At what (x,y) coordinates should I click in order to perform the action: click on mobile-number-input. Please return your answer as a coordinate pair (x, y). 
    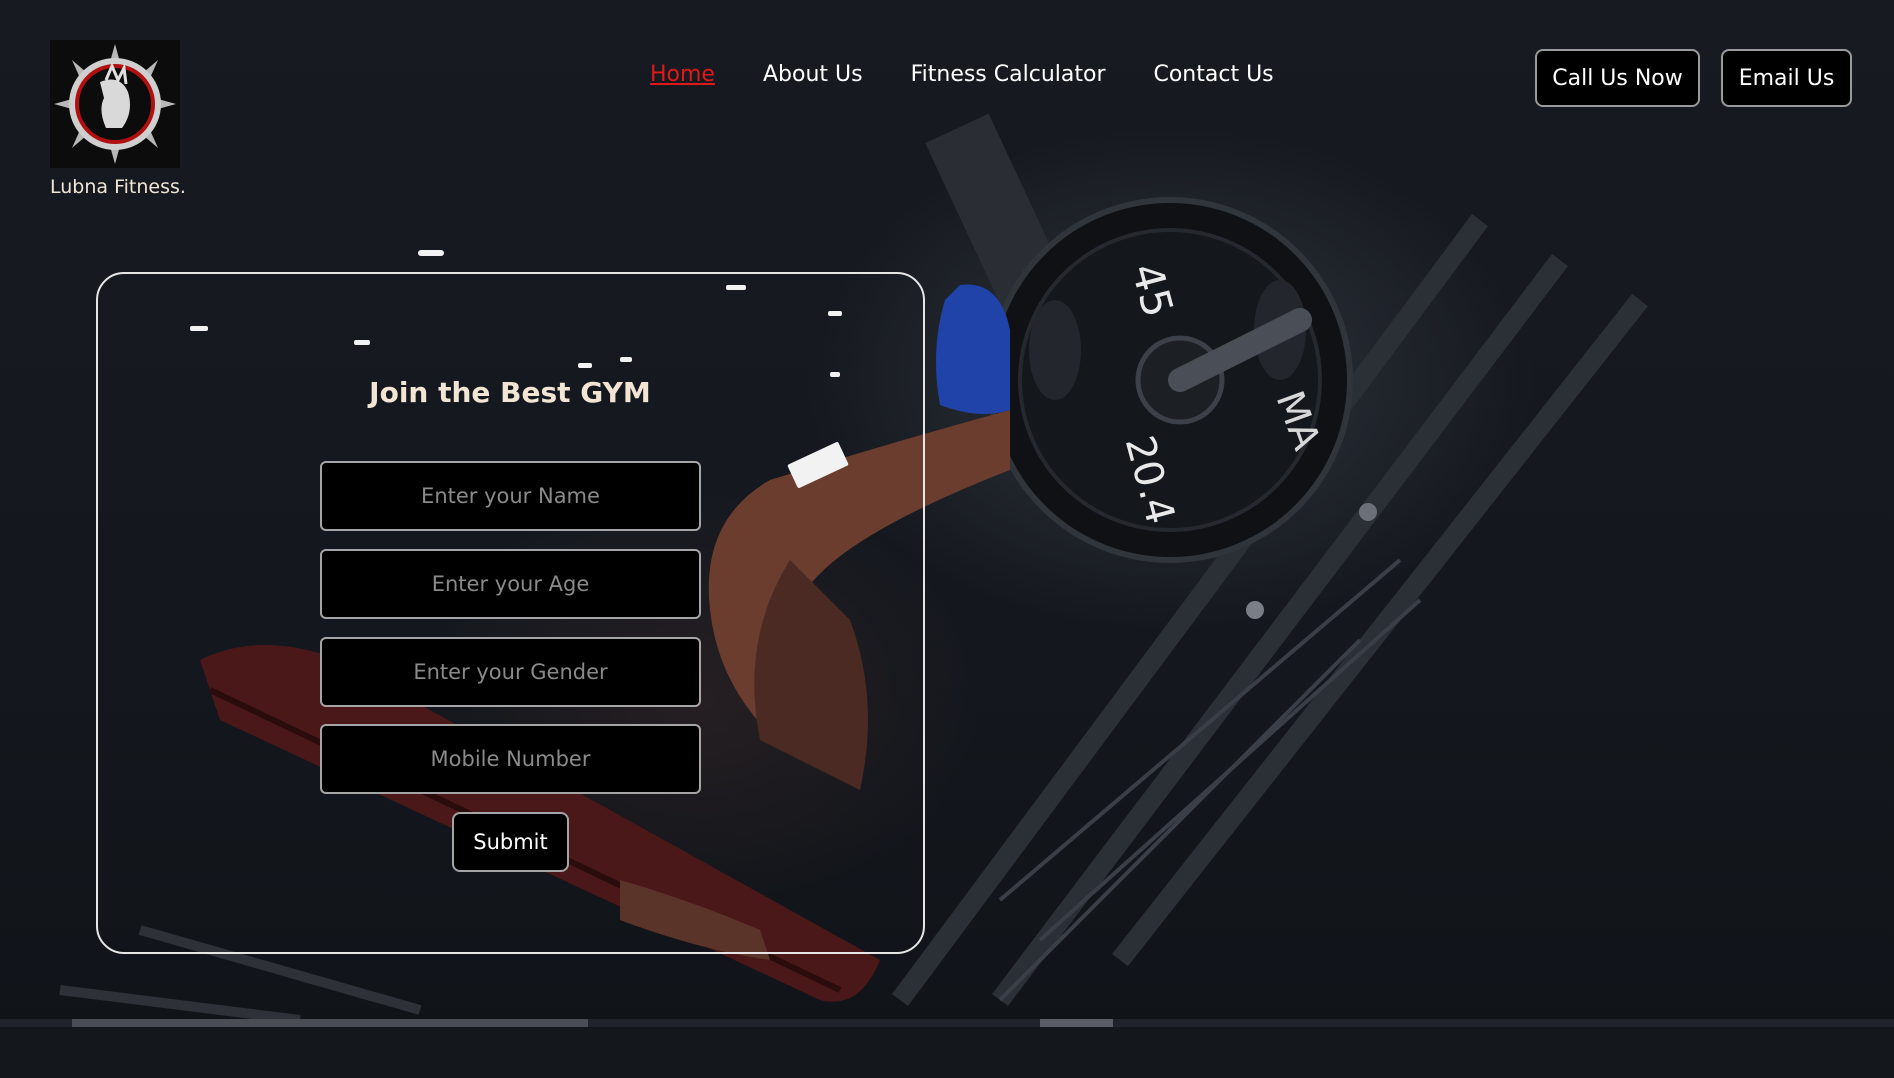
    Looking at the image, I should click on (510, 759).